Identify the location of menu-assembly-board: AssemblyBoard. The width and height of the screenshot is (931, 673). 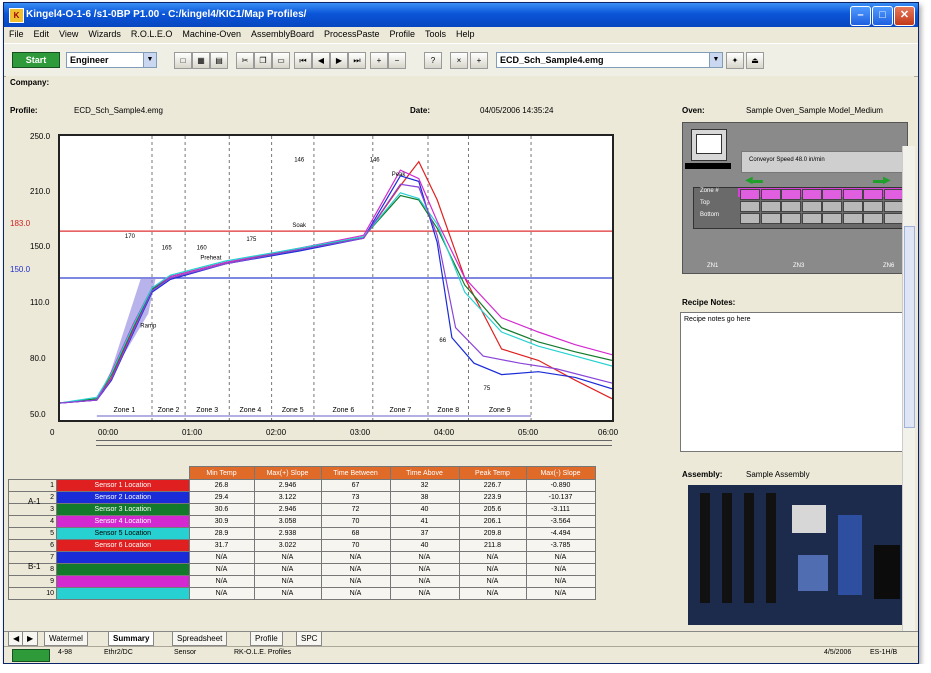
(282, 33).